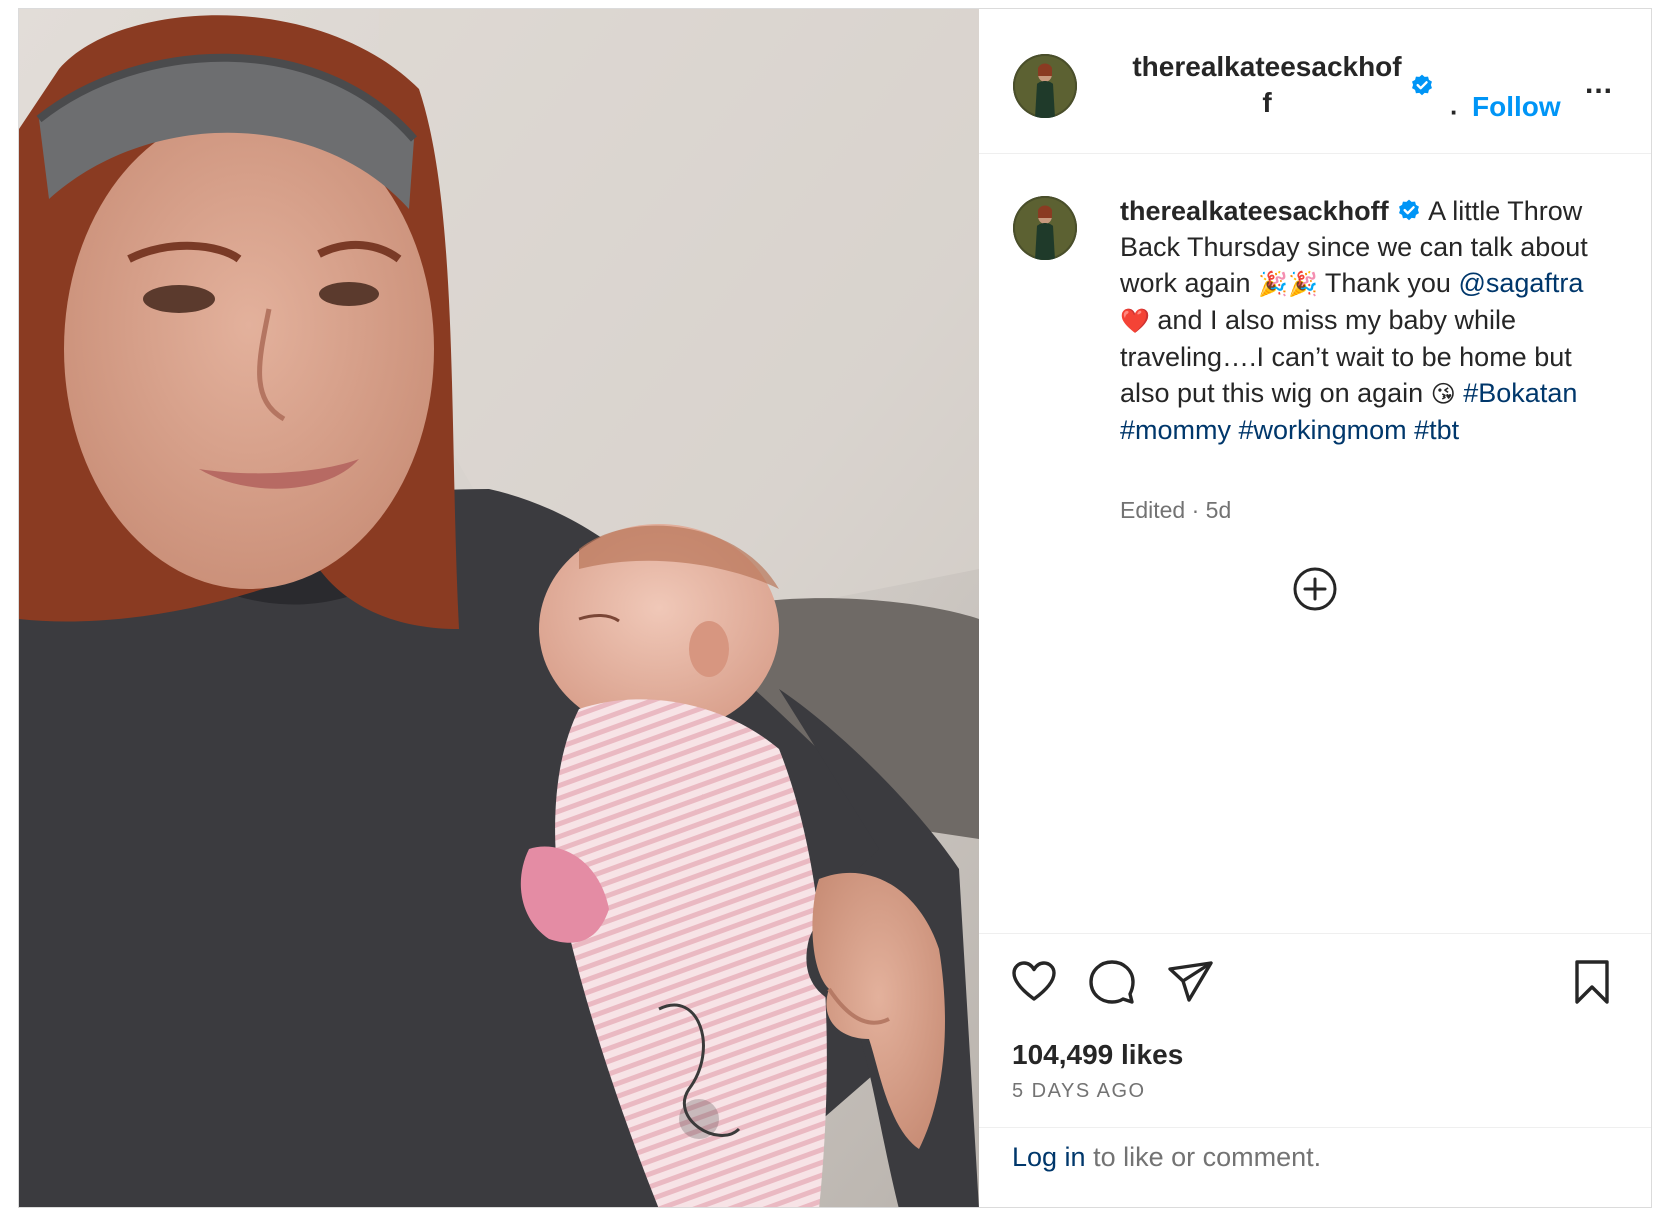 The height and width of the screenshot is (1220, 1662). Describe the element at coordinates (1135, 321) in the screenshot. I see `red-heart-emoji: ❤️` at that location.